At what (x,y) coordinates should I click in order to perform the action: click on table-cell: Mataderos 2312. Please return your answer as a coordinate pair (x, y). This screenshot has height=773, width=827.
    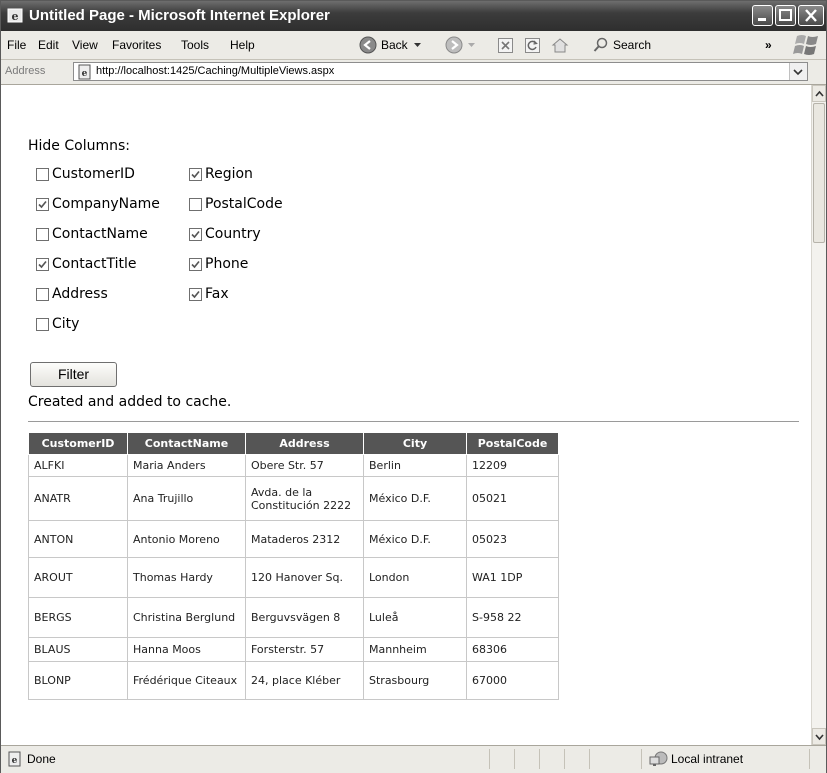
    Looking at the image, I should click on (304, 539).